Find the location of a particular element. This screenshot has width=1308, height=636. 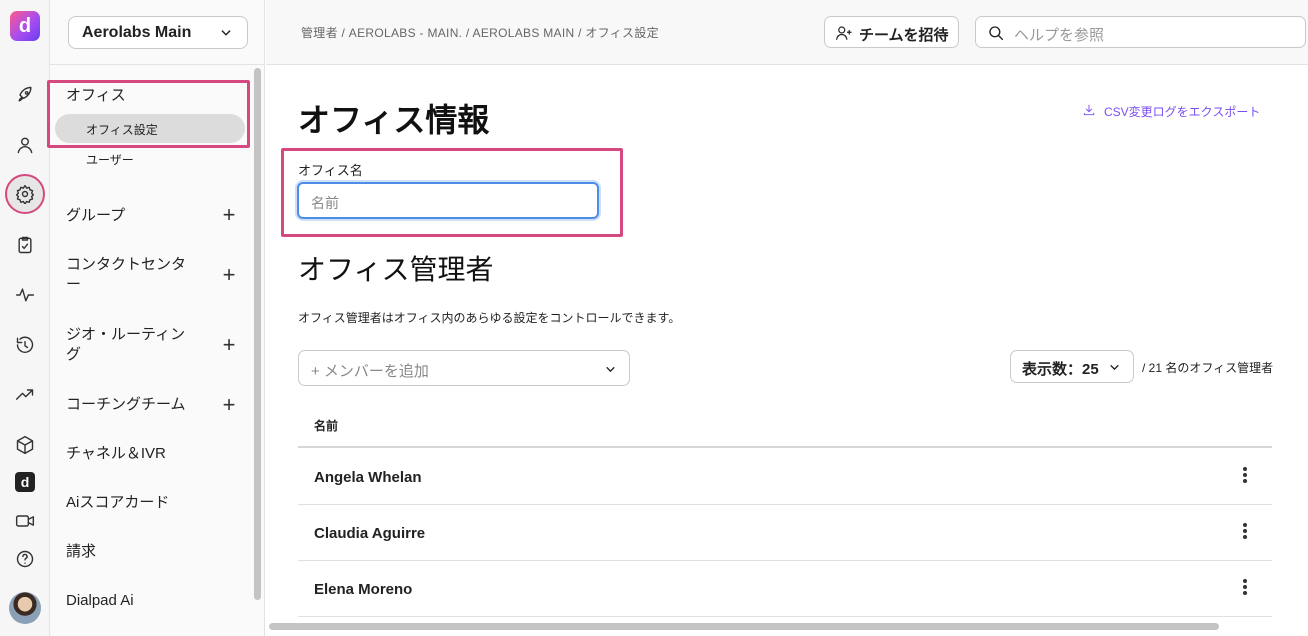

user-icon is located at coordinates (25, 145).